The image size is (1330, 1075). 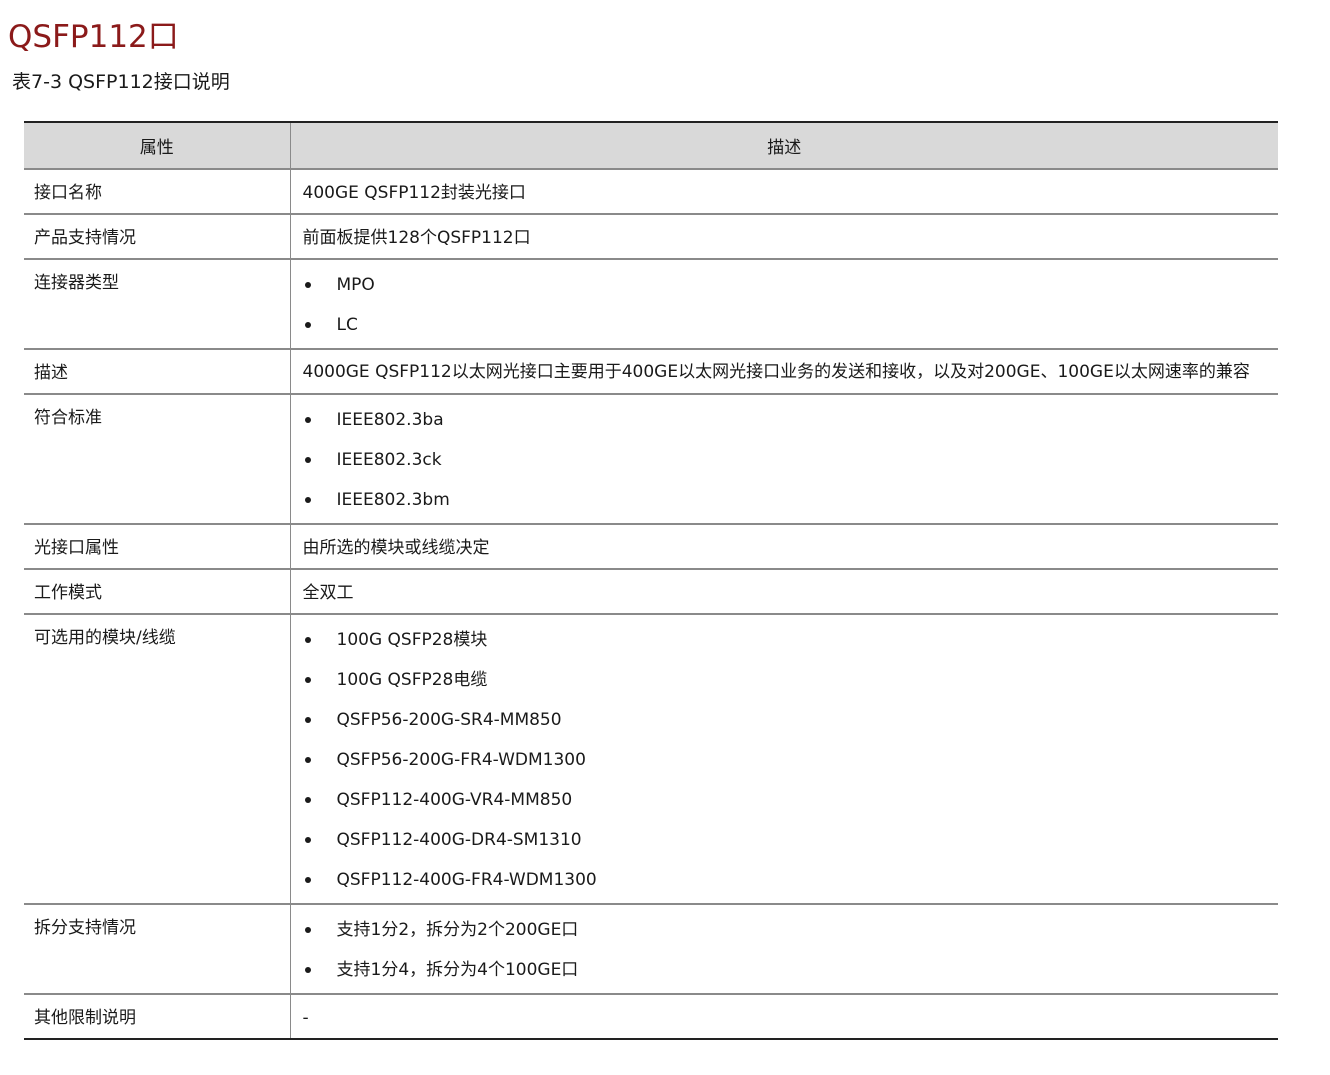 What do you see at coordinates (414, 193) in the screenshot?
I see `row-value: 400GE QSFP112封装光接口` at bounding box center [414, 193].